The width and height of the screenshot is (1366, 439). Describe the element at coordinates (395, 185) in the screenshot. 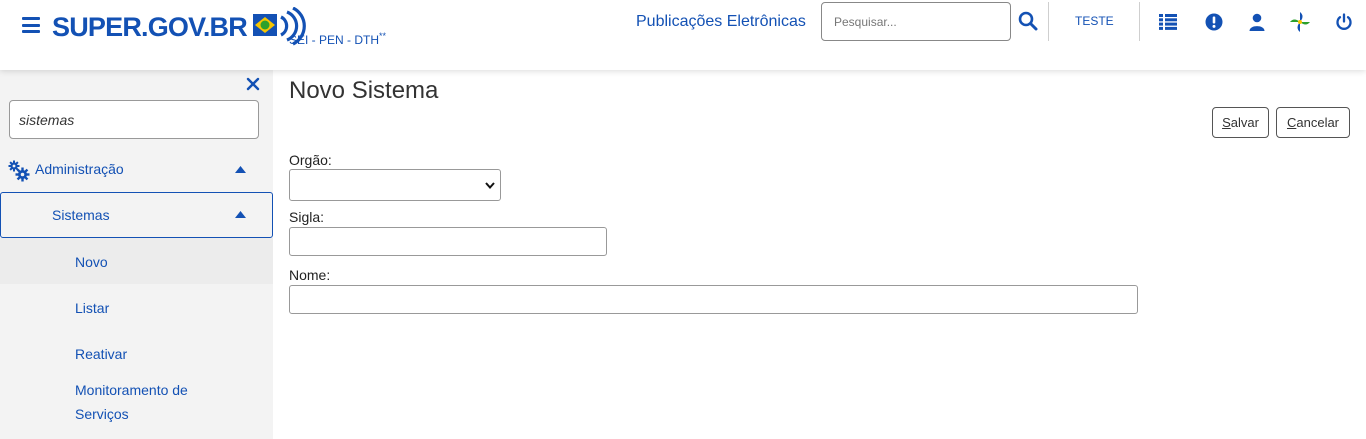

I see `orgao-select` at that location.